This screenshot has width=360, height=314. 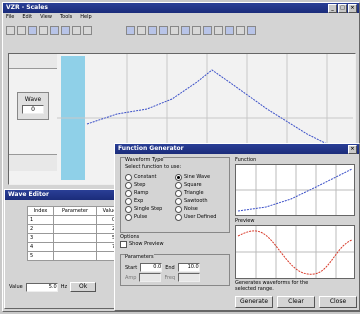 I want to click on side-label: Wave, so click(x=33, y=99).